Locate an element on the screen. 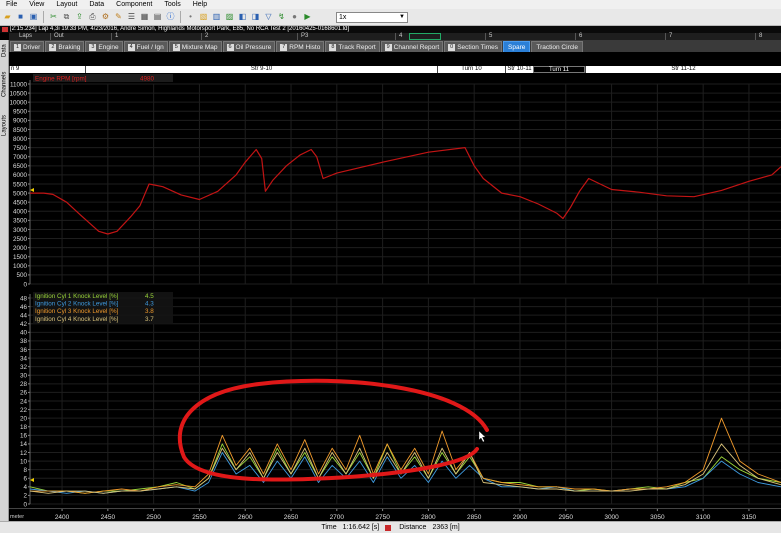  chart-icon: ▨ is located at coordinates (229, 17).